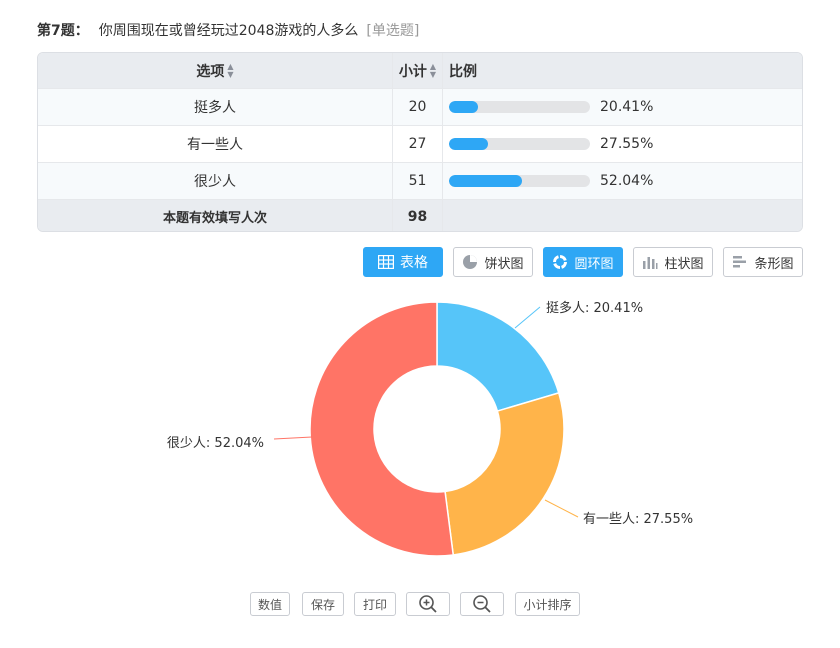 The image size is (840, 648). What do you see at coordinates (403, 262) in the screenshot?
I see `table-view-button: 表格` at bounding box center [403, 262].